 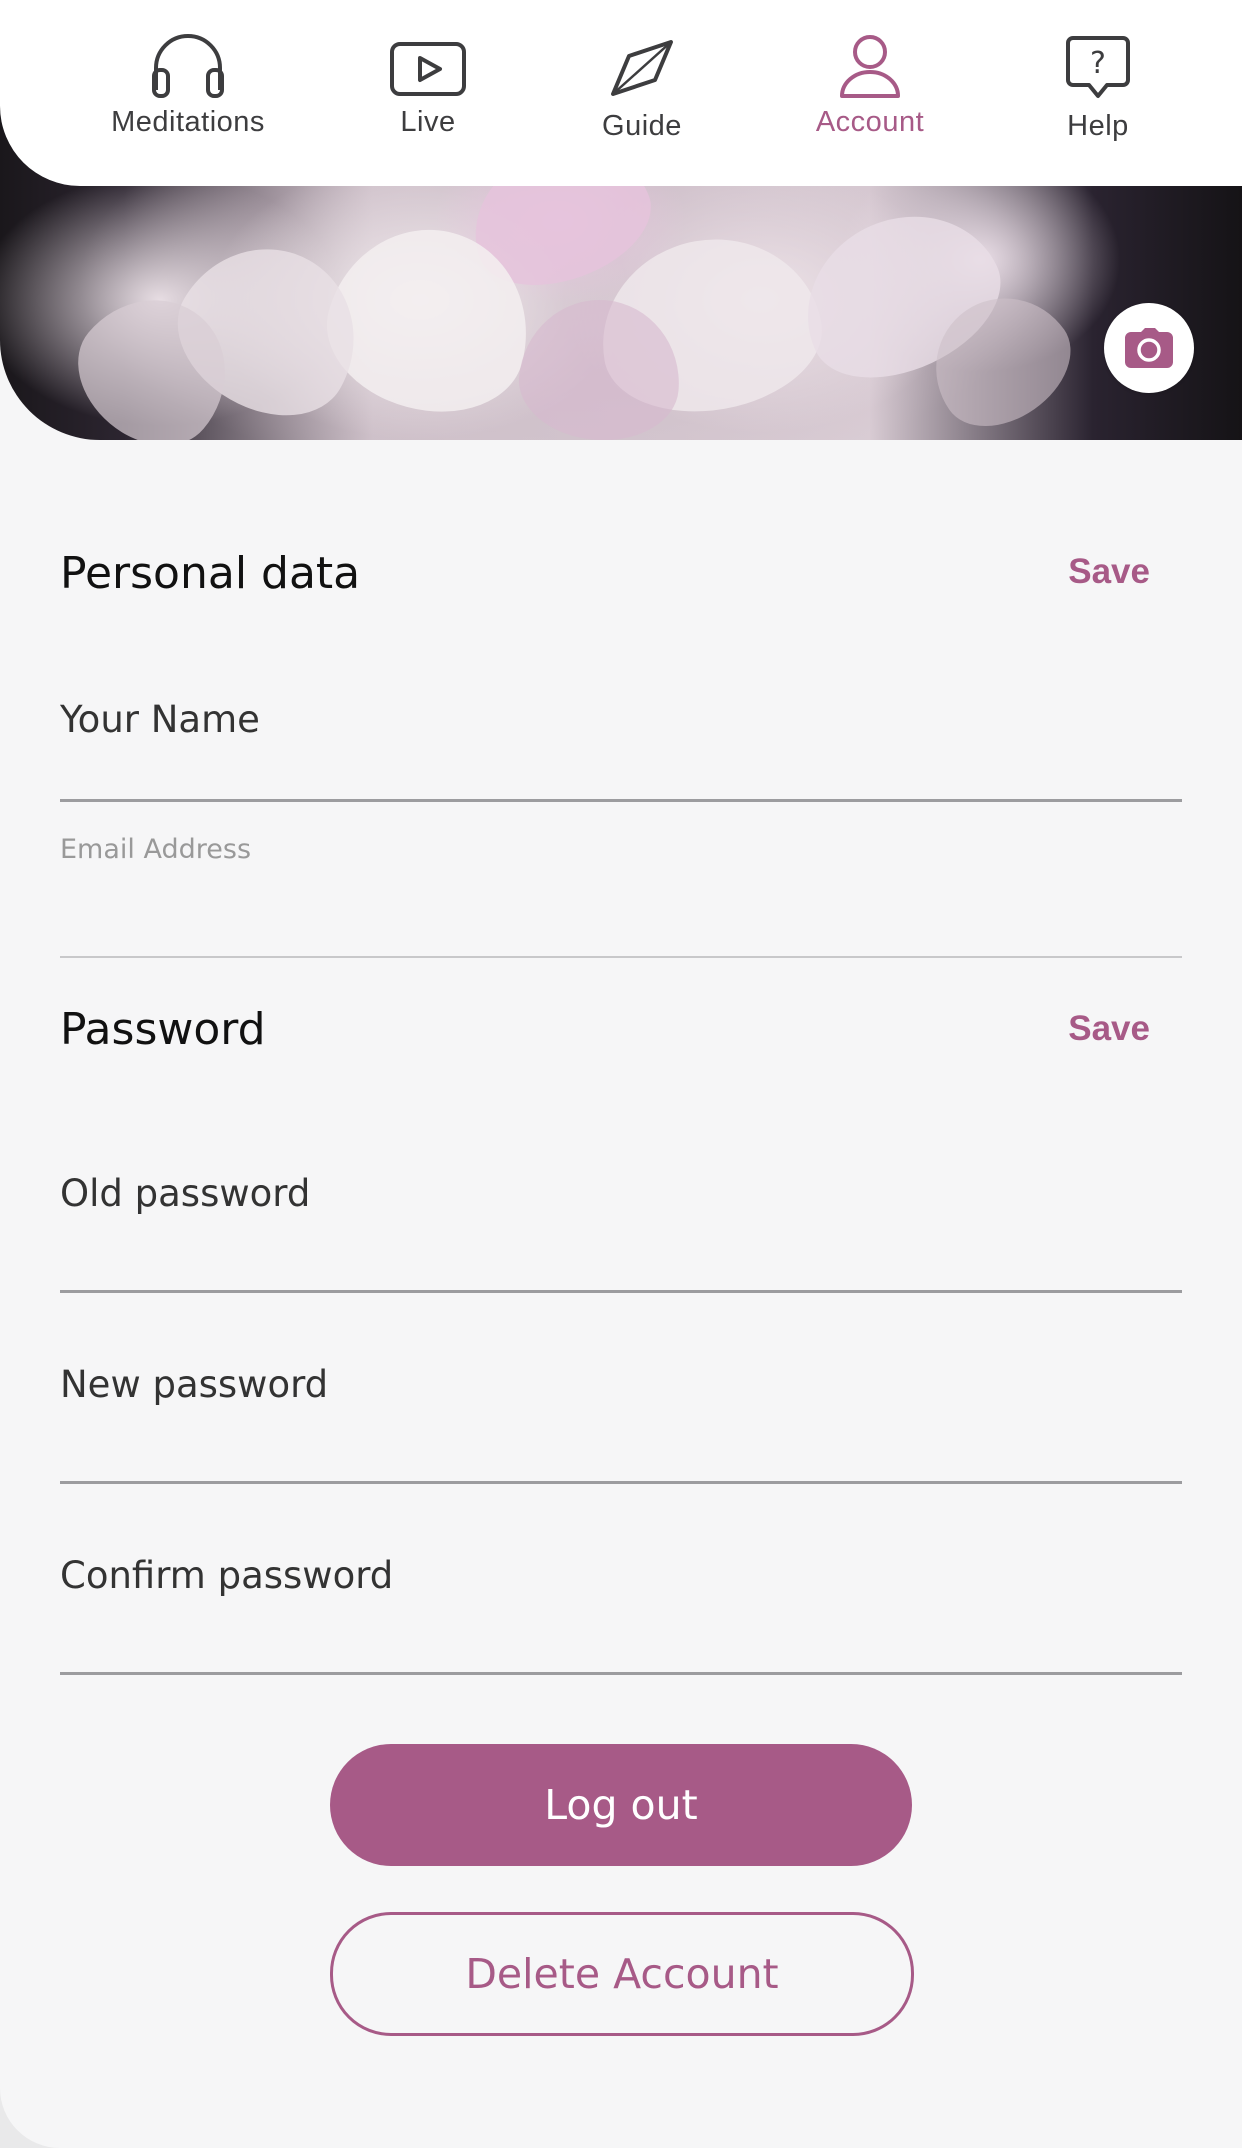 What do you see at coordinates (194, 1384) in the screenshot?
I see `new-password-label: New password` at bounding box center [194, 1384].